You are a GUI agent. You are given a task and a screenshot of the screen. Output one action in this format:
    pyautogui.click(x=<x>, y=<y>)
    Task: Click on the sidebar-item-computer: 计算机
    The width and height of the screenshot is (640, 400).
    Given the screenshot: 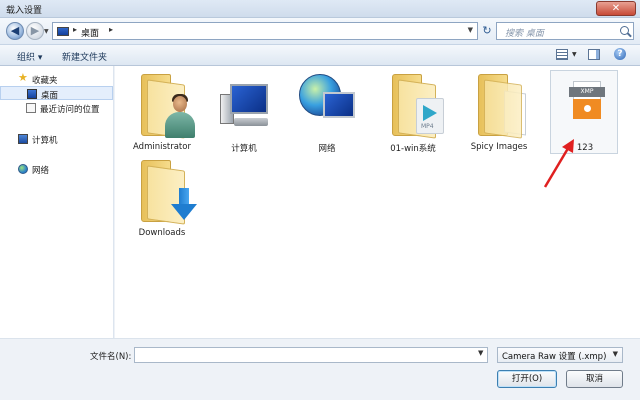 What is the action you would take?
    pyautogui.click(x=56, y=139)
    